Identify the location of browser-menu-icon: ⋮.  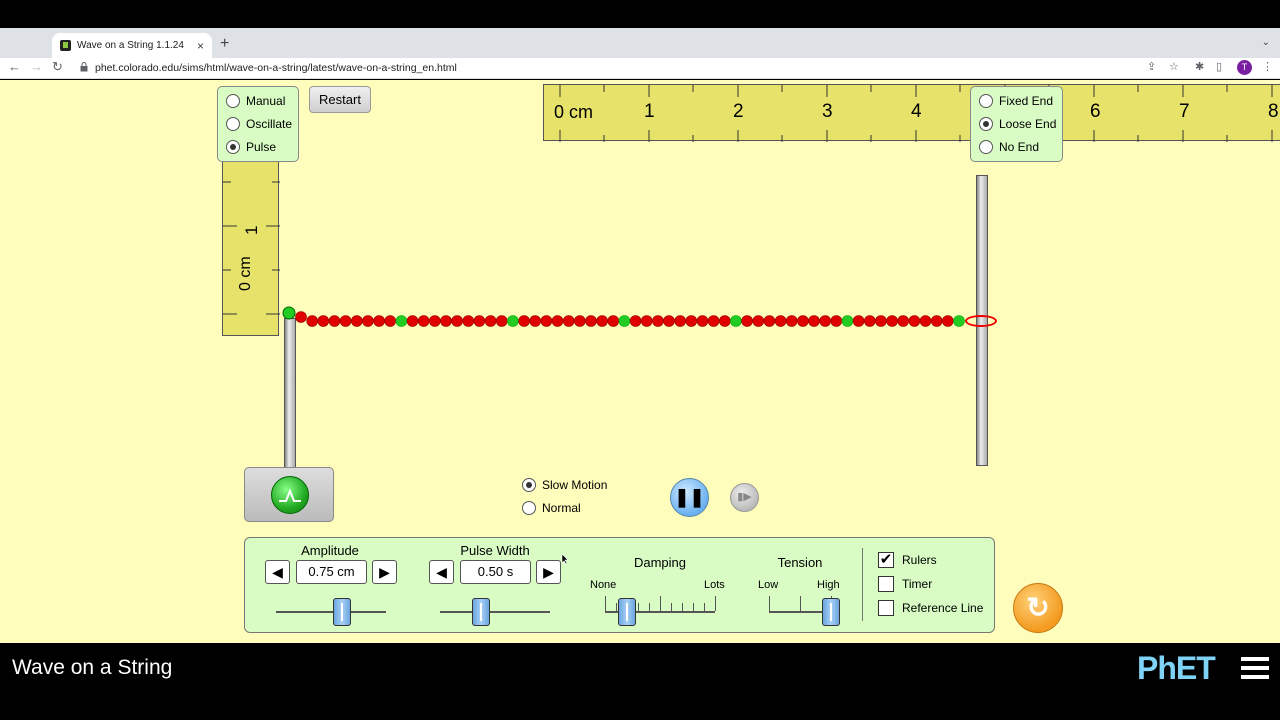
(1267, 66).